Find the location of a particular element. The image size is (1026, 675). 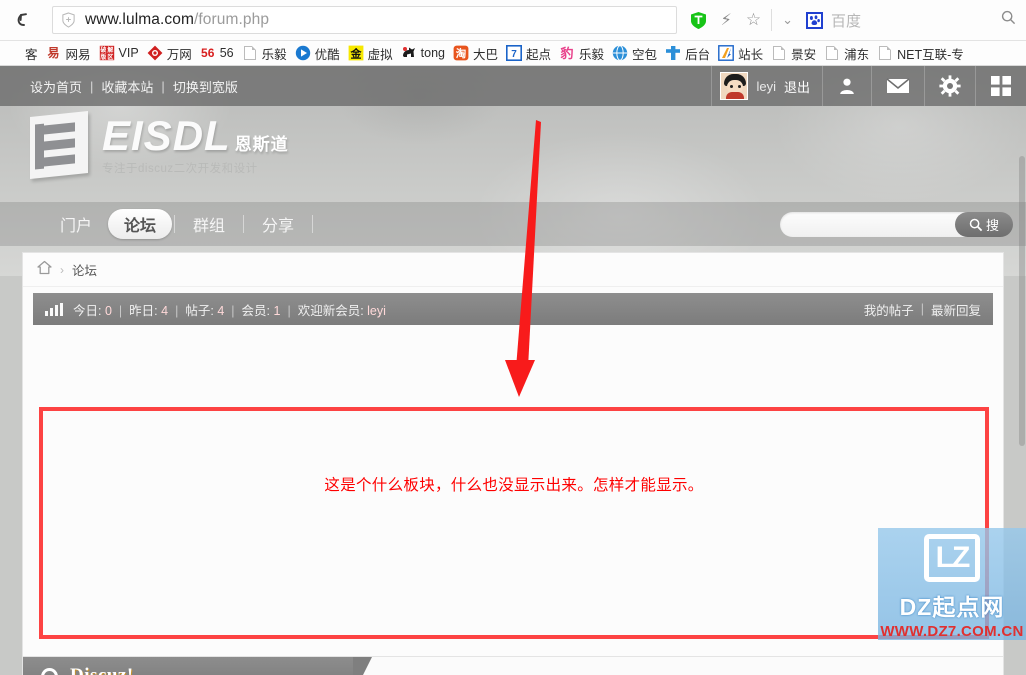

nav-item-1: 门户 is located at coordinates (76, 224).